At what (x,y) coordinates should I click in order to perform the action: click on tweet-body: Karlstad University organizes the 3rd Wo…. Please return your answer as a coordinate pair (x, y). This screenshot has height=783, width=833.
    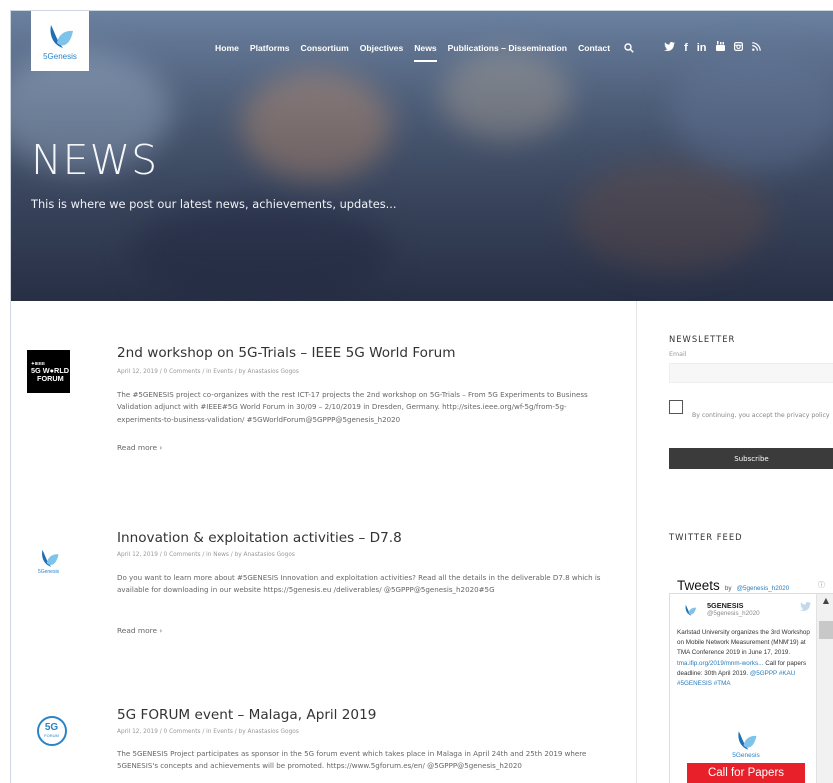
    Looking at the image, I should click on (743, 643).